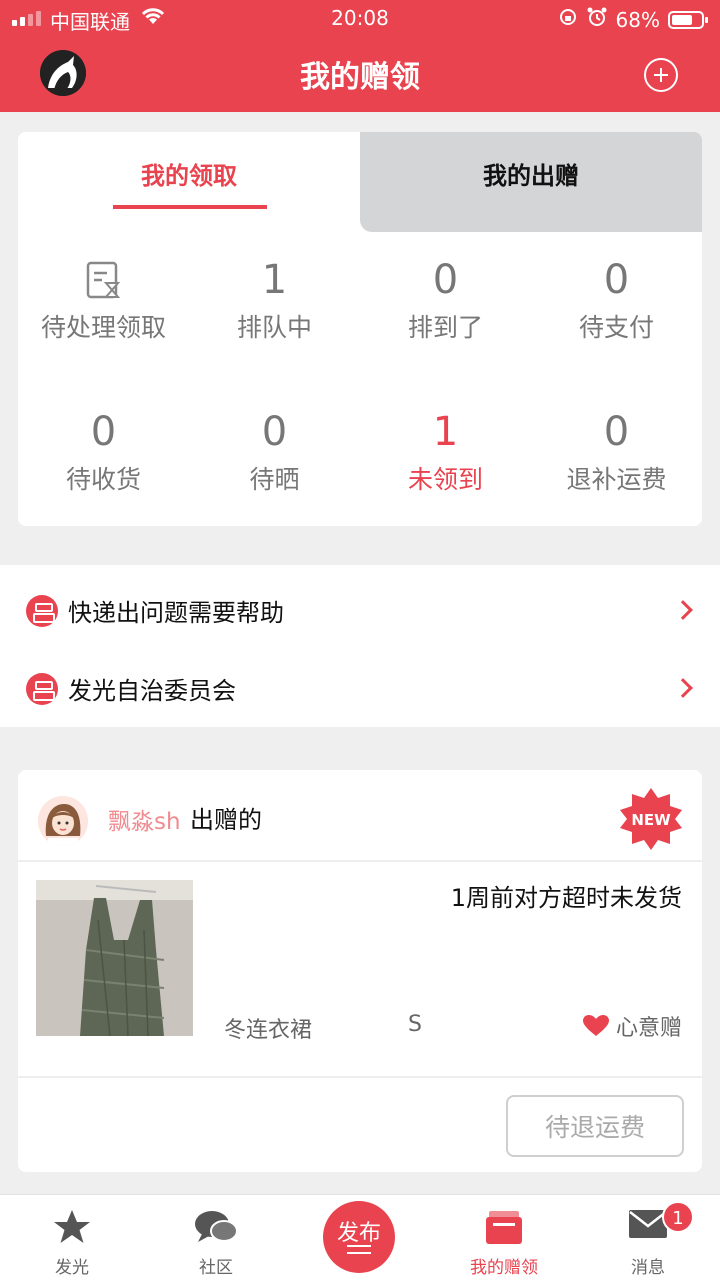 This screenshot has height=1280, width=720. I want to click on link-label: 快递出问题需要帮助, so click(176, 613).